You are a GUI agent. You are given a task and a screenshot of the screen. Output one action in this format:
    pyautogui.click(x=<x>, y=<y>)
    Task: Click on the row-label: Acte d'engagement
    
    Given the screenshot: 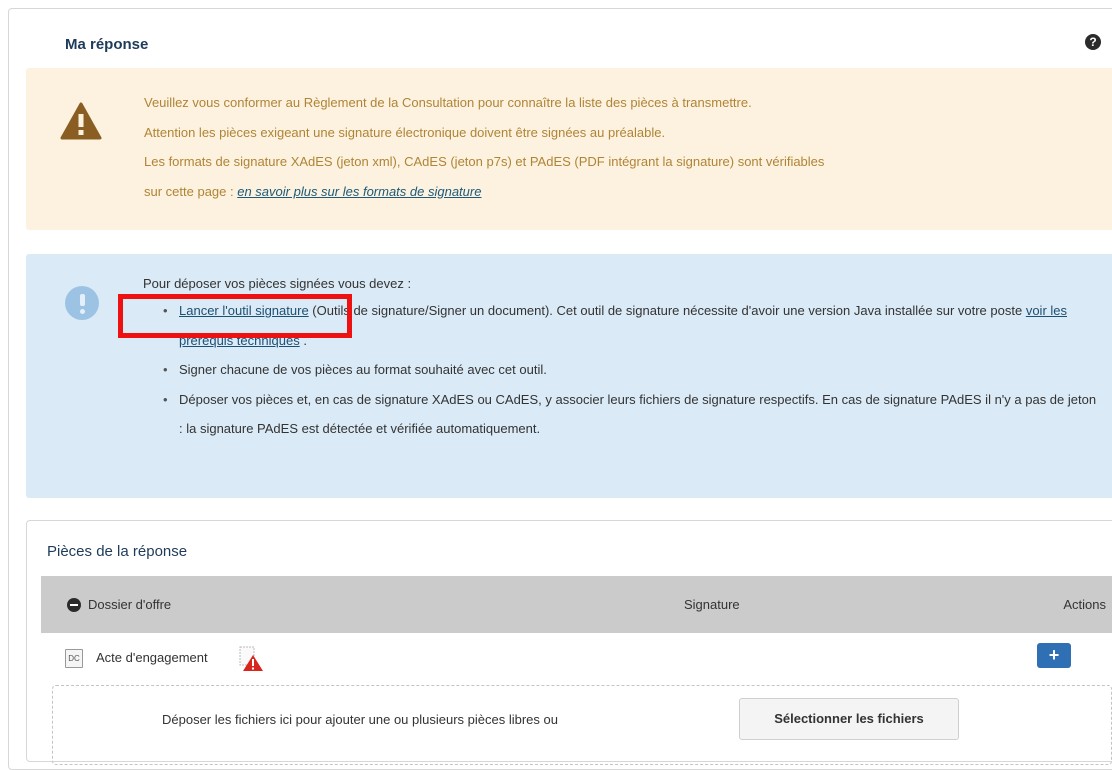 What is the action you would take?
    pyautogui.click(x=152, y=657)
    